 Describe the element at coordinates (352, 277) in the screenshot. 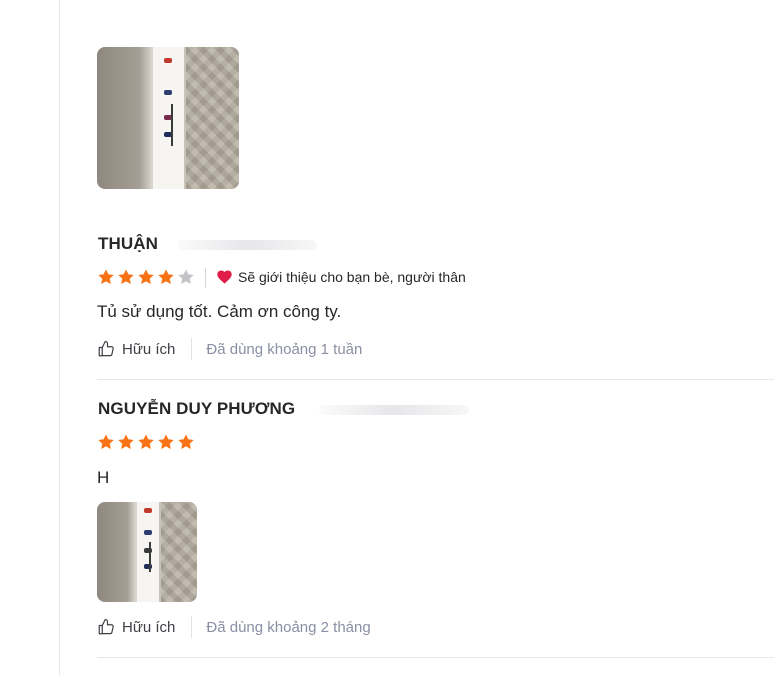

I see `recommend-text: Sẽ giới thiệu cho bạn bè, người thân` at that location.